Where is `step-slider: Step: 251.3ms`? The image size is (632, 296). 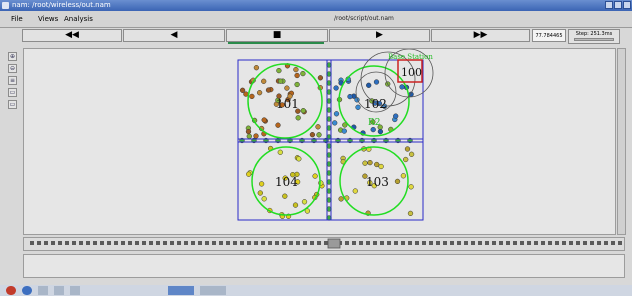
step-slider: Step: 251.3ms is located at coordinates (594, 36).